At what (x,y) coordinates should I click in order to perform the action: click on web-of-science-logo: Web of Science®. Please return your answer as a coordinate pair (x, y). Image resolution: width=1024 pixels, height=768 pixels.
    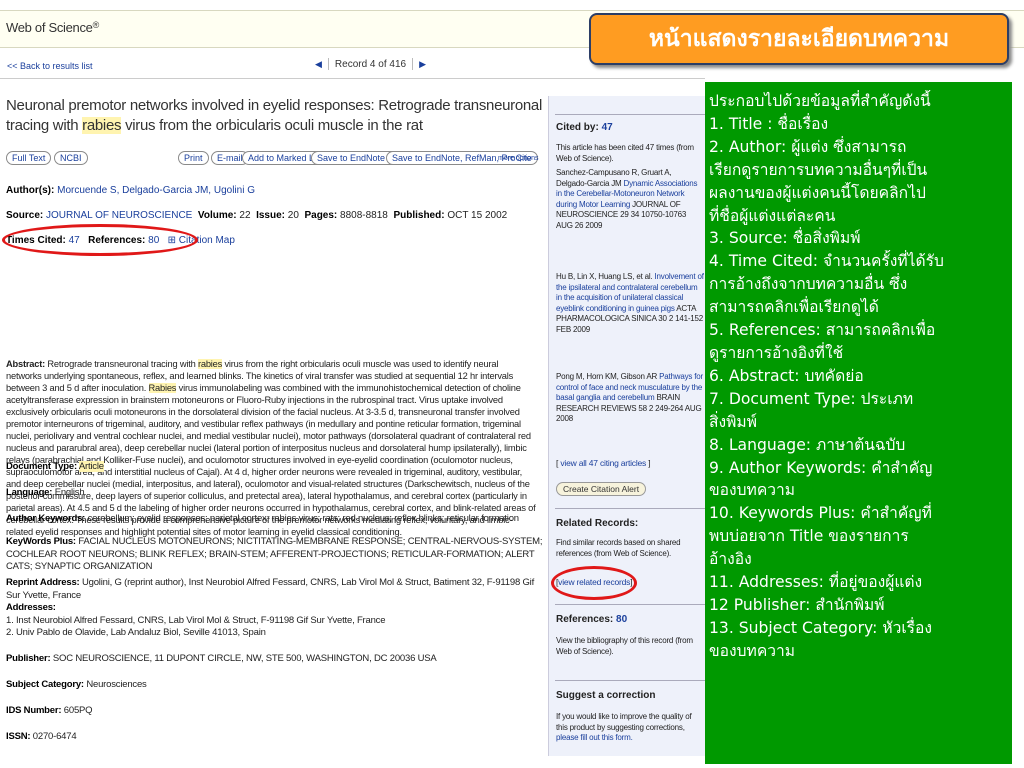
    Looking at the image, I should click on (52, 27).